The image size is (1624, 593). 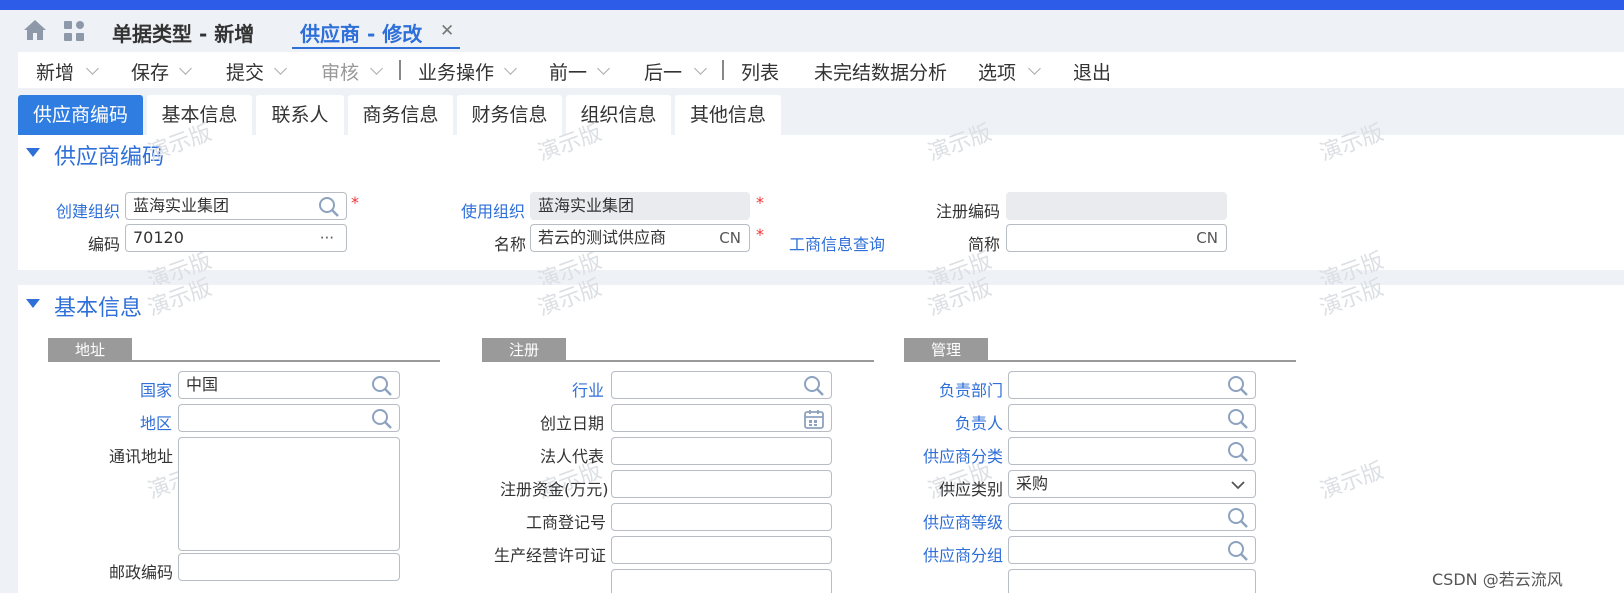 What do you see at coordinates (55, 71) in the screenshot?
I see `toolbar-new-button: 新增` at bounding box center [55, 71].